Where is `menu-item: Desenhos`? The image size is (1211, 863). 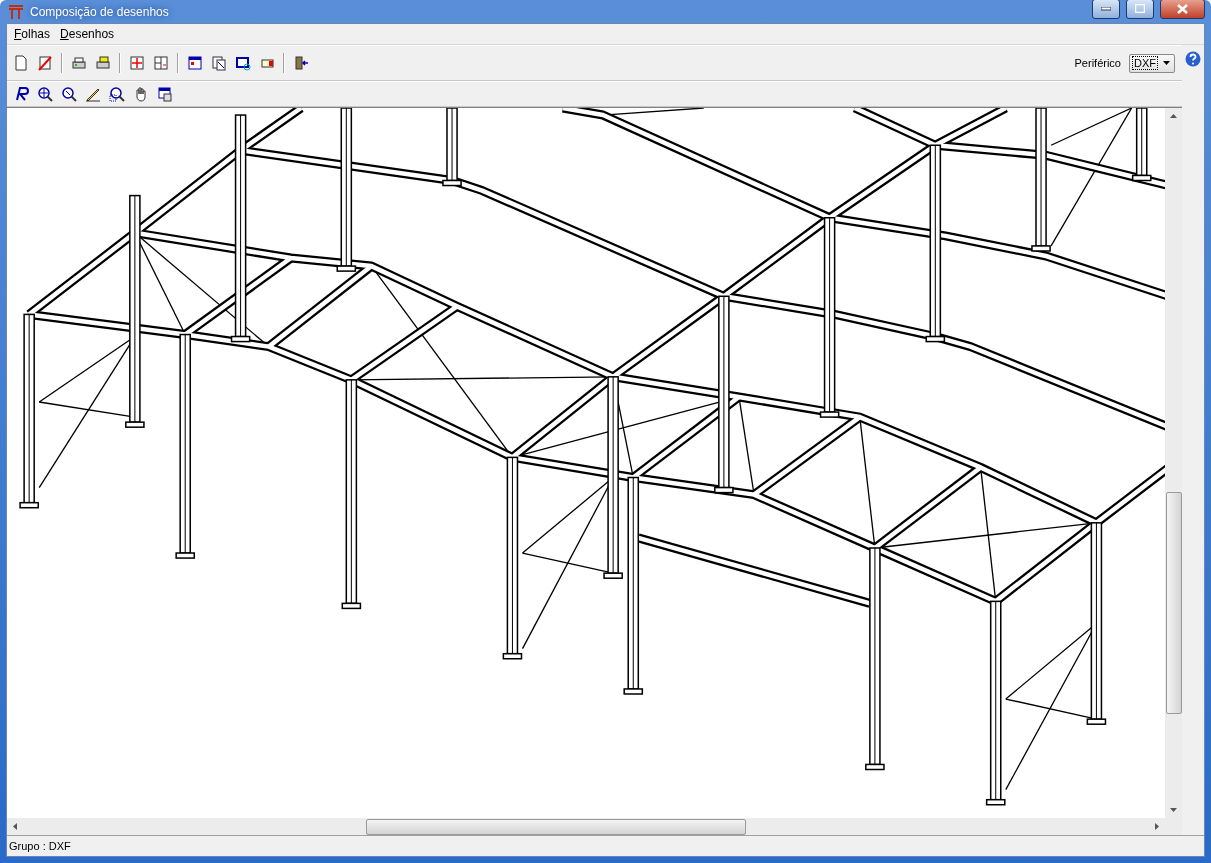 menu-item: Desenhos is located at coordinates (87, 34).